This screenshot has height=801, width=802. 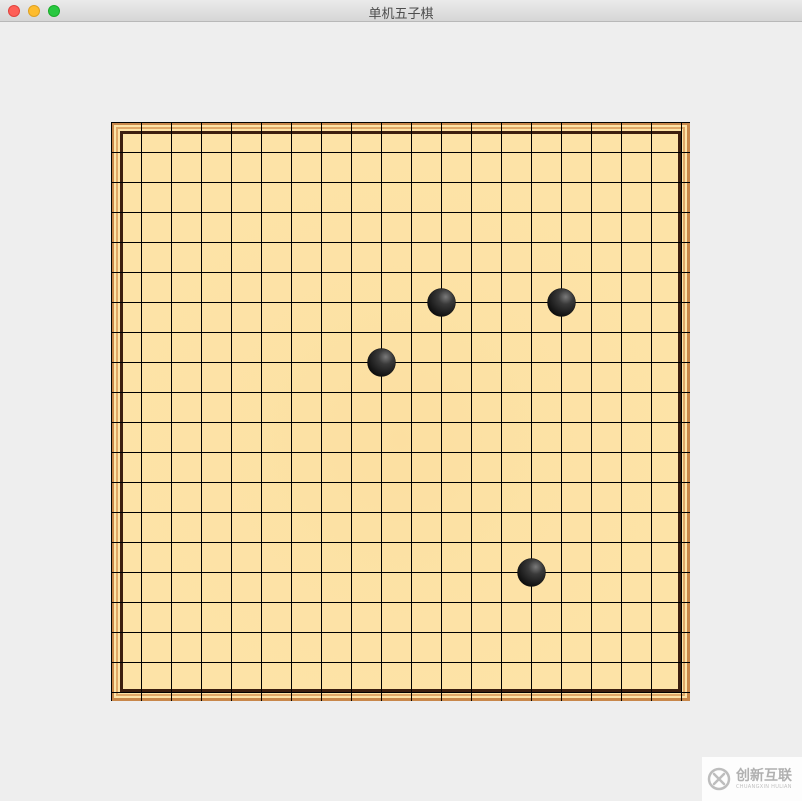 I want to click on watermark-subtext: CHUANGXIN HULIAN, so click(x=764, y=786).